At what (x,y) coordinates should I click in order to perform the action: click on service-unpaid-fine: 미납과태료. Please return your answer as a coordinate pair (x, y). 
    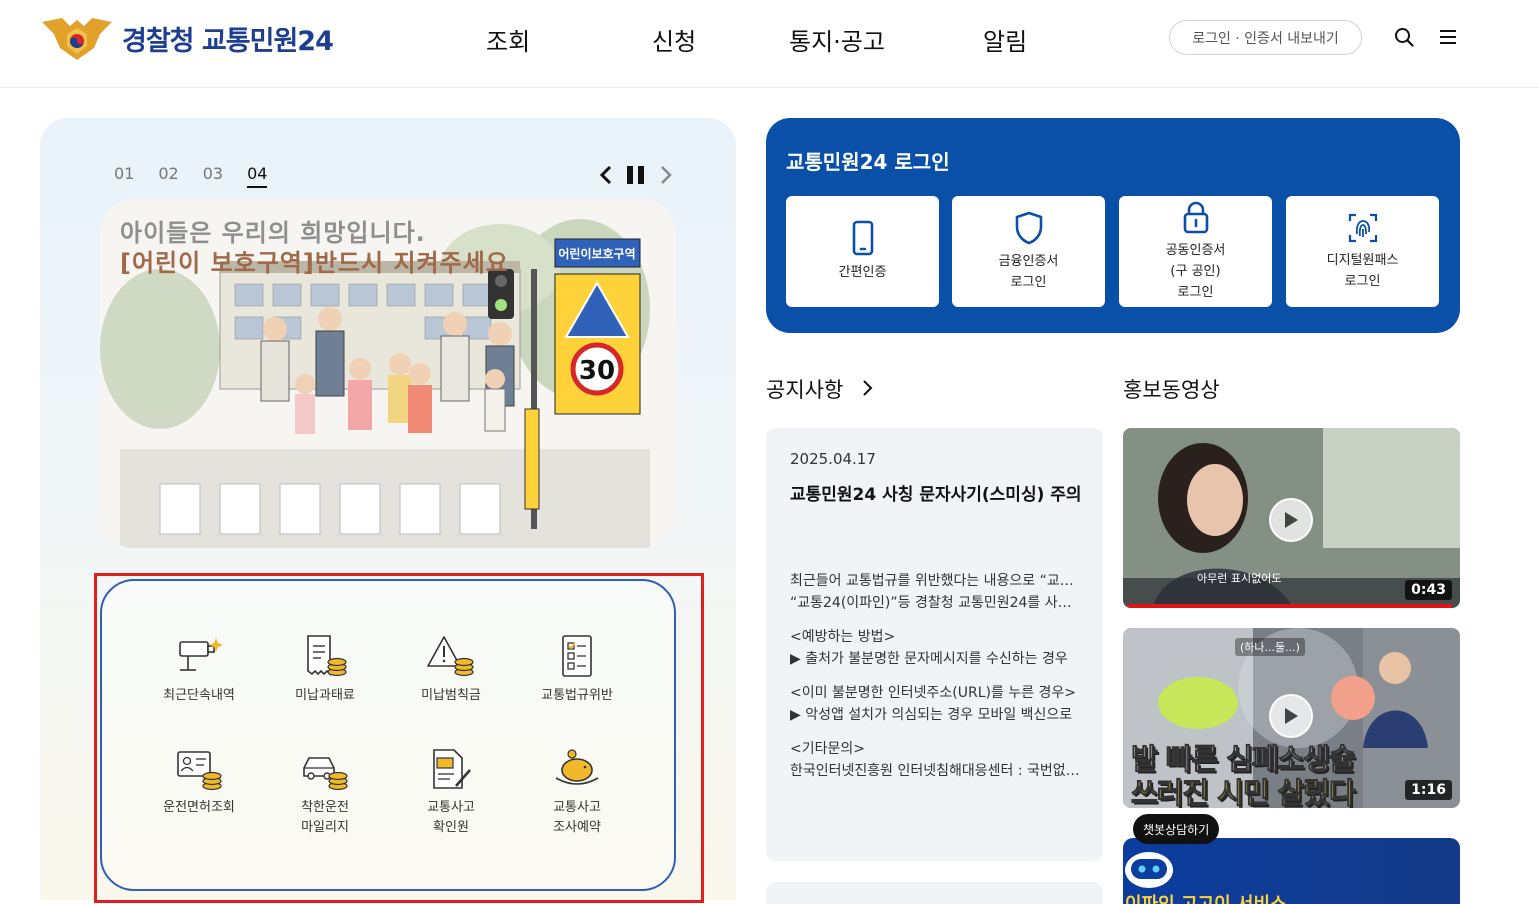
    Looking at the image, I should click on (325, 670).